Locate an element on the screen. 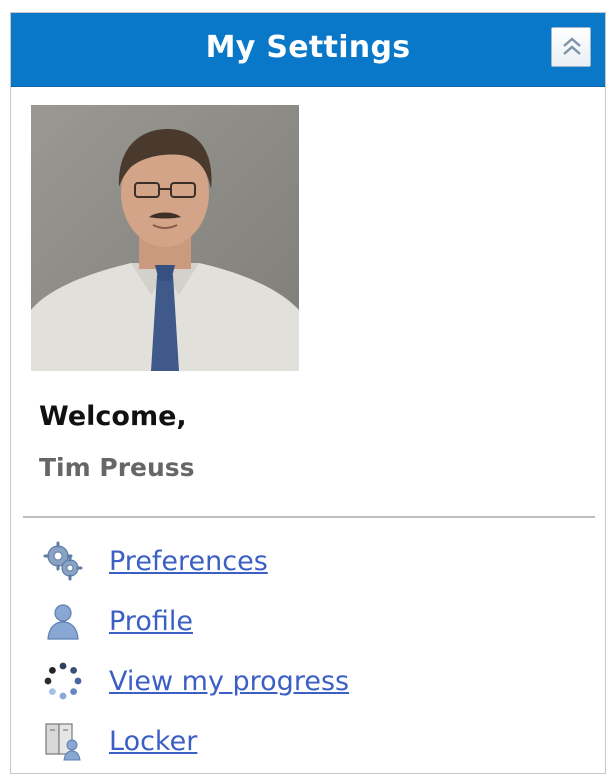 Image resolution: width=616 pixels, height=779 pixels. panel-header: My Settings is located at coordinates (308, 50).